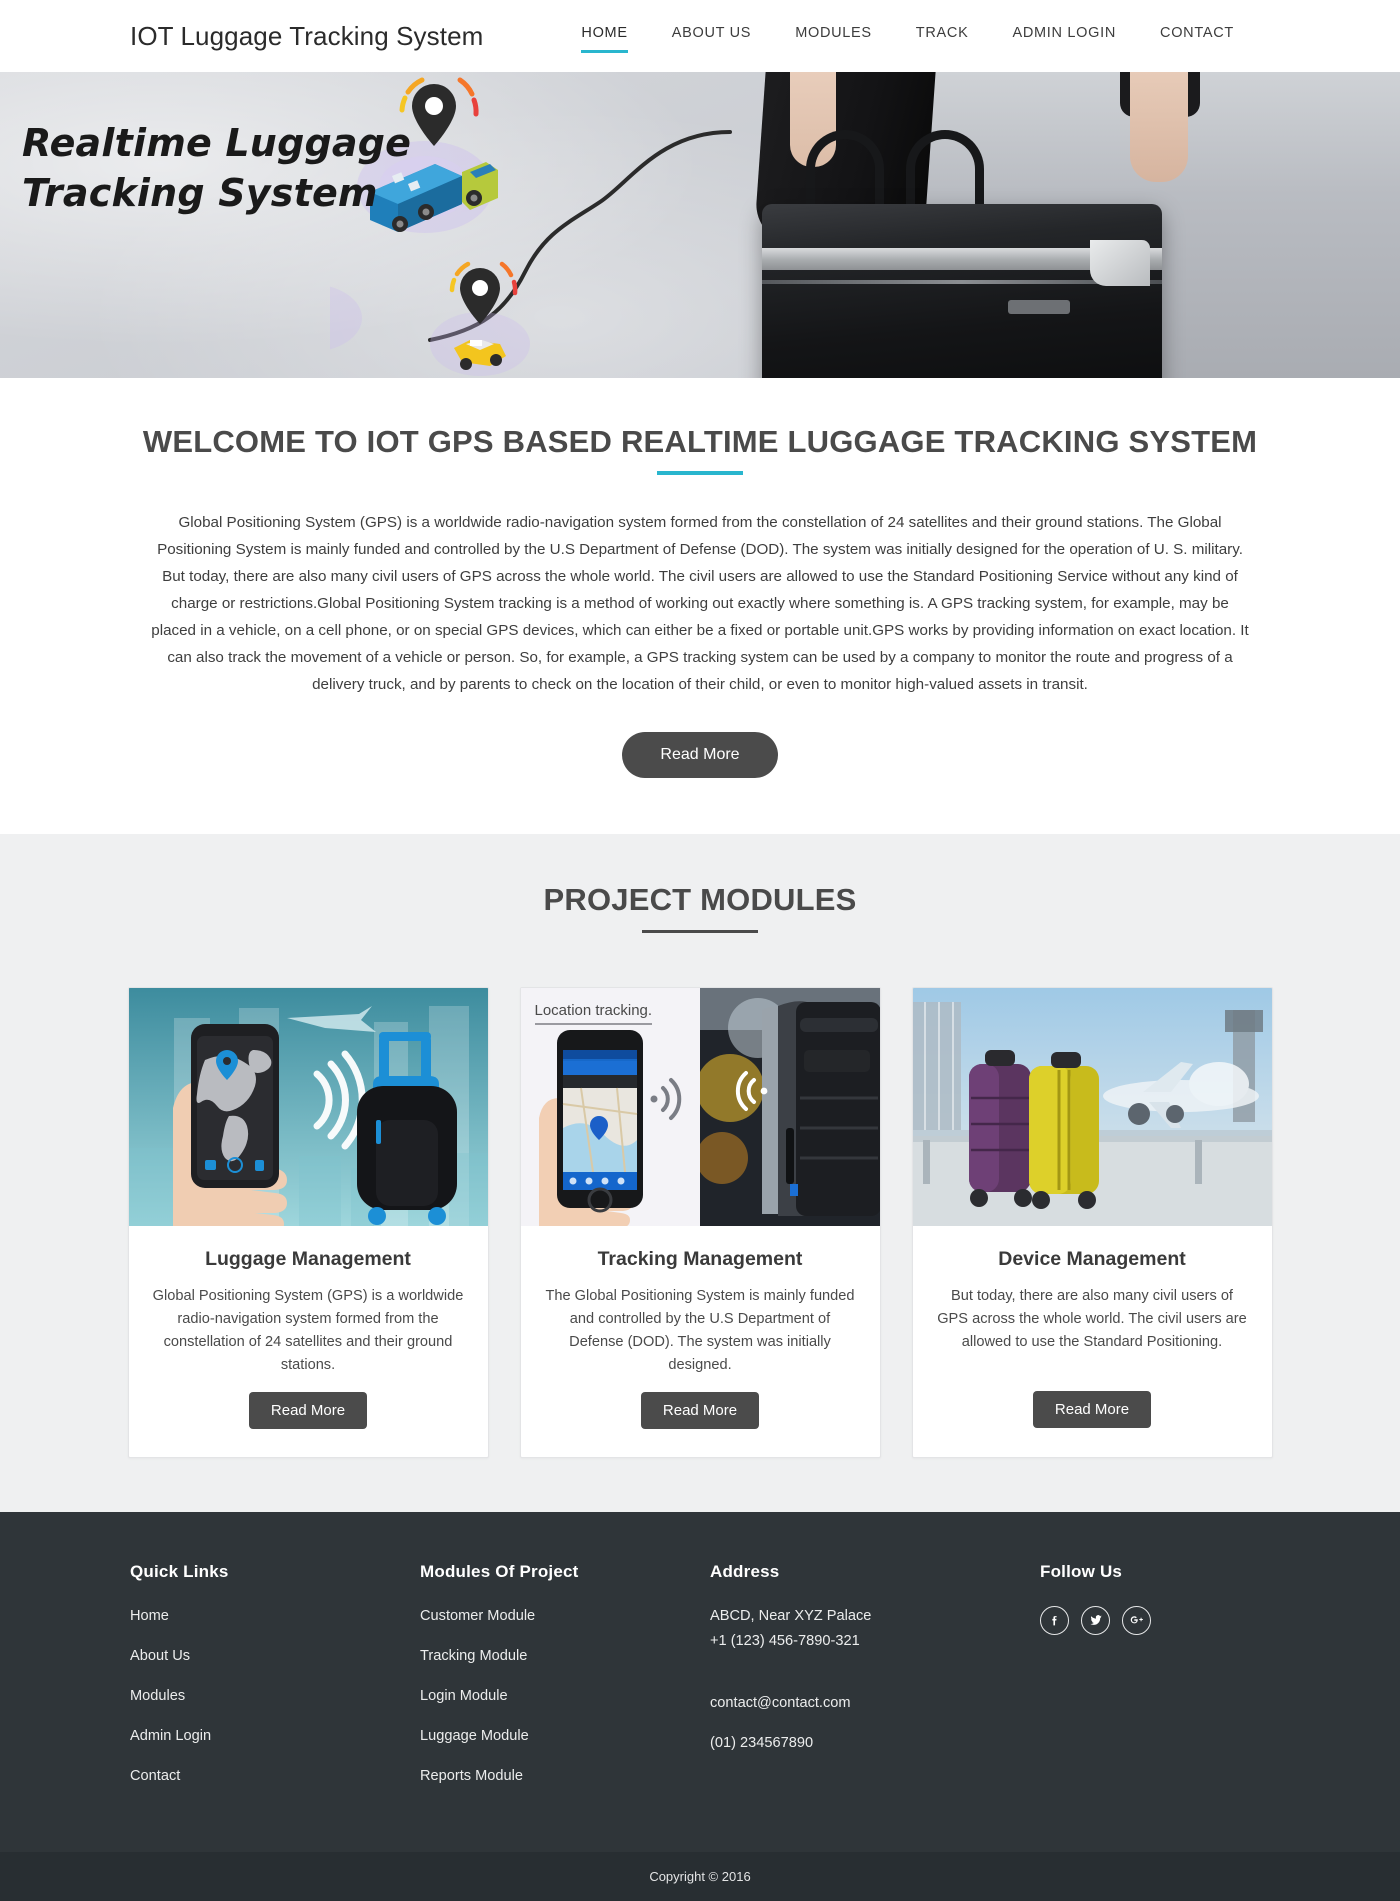  I want to click on footer-link-admin-login: Admin Login, so click(275, 1736).